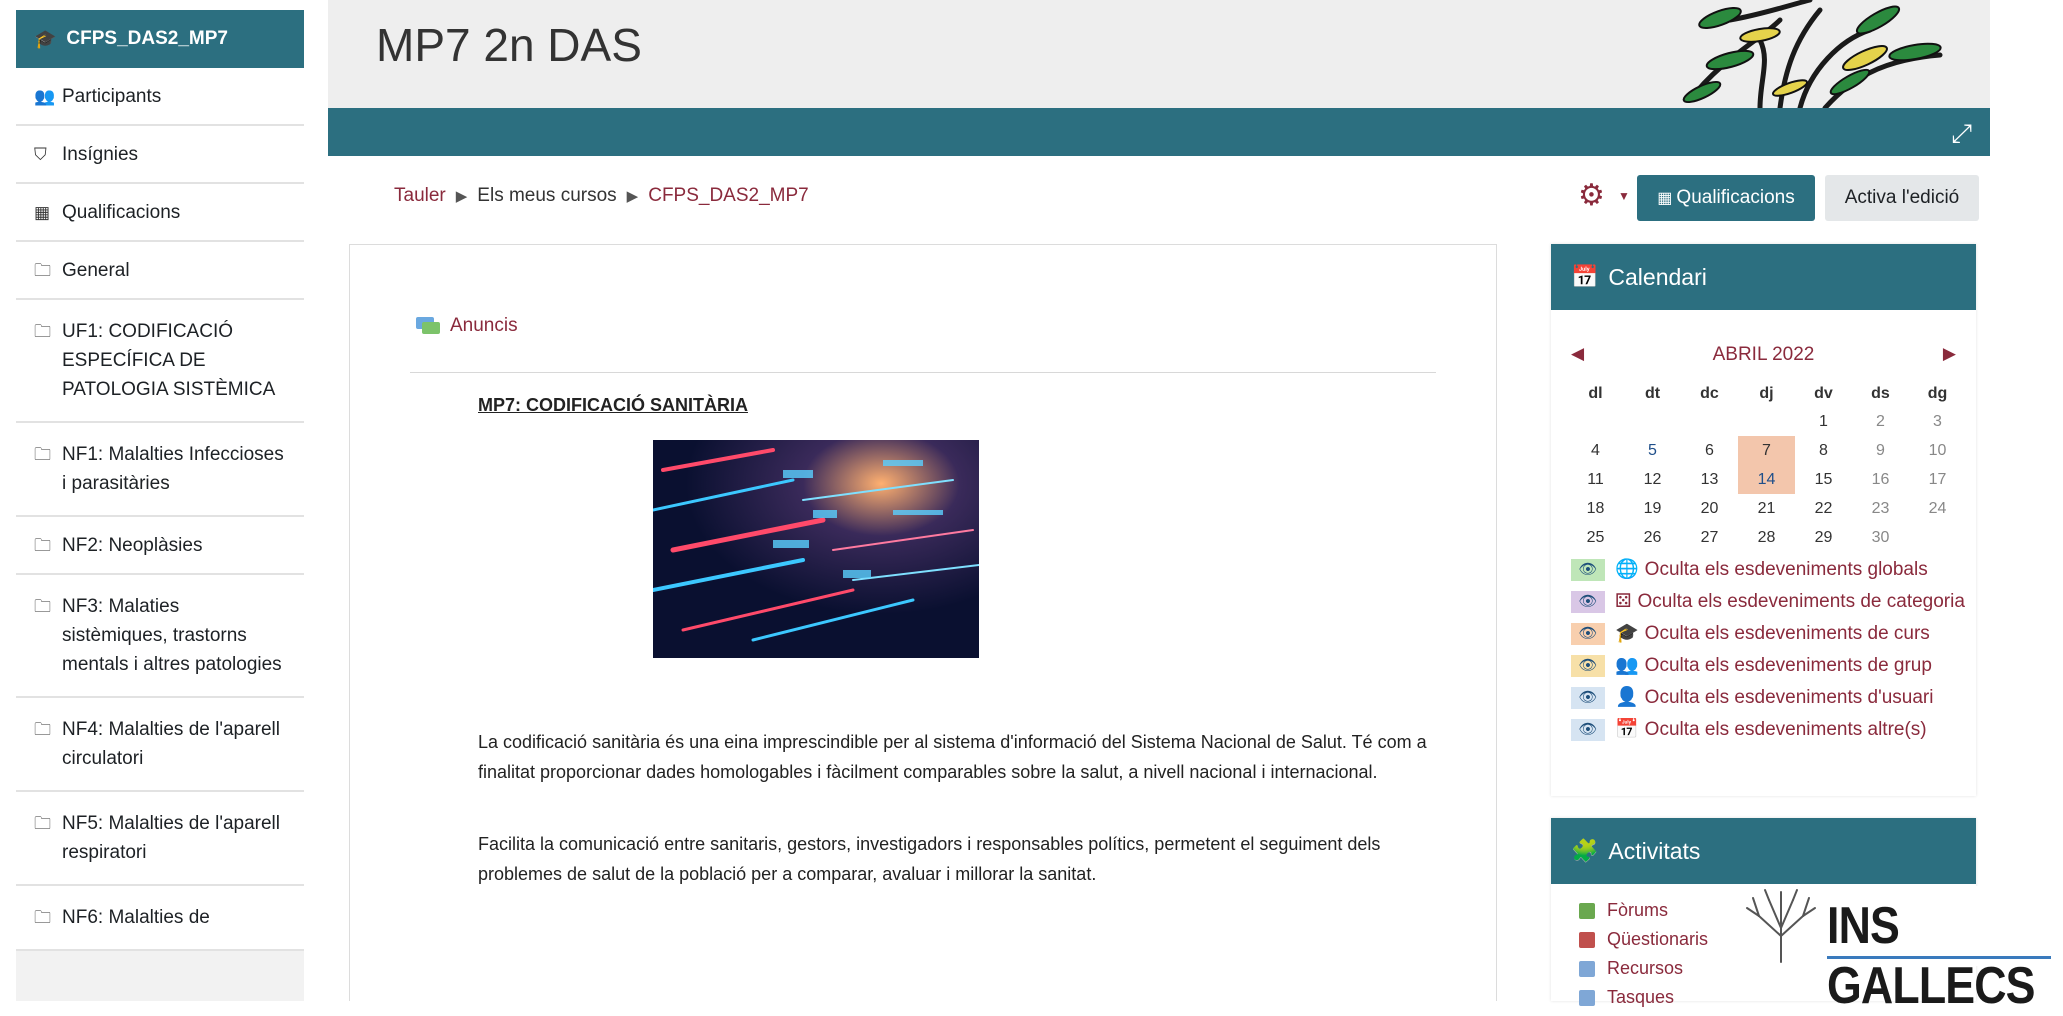 The image size is (2063, 1016). I want to click on calendar-day: 15, so click(1823, 479).